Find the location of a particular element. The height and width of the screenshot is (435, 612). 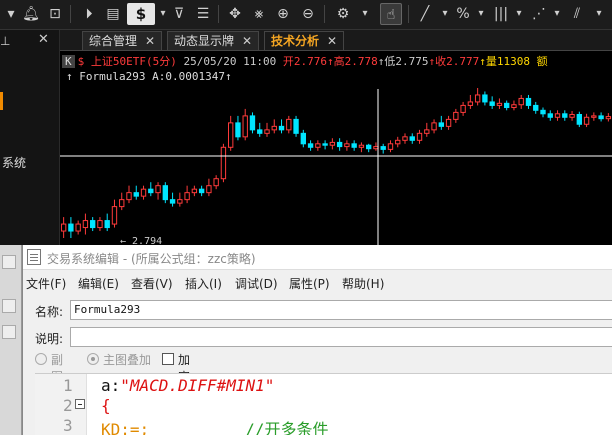

tab-dynamic-board: 动态显示牌 ✕ is located at coordinates (213, 40).